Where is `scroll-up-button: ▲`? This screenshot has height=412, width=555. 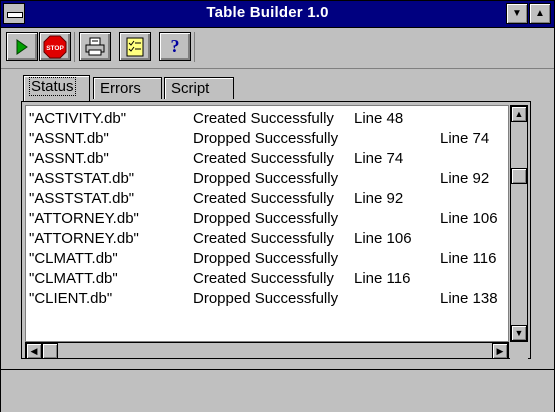 scroll-up-button: ▲ is located at coordinates (519, 114).